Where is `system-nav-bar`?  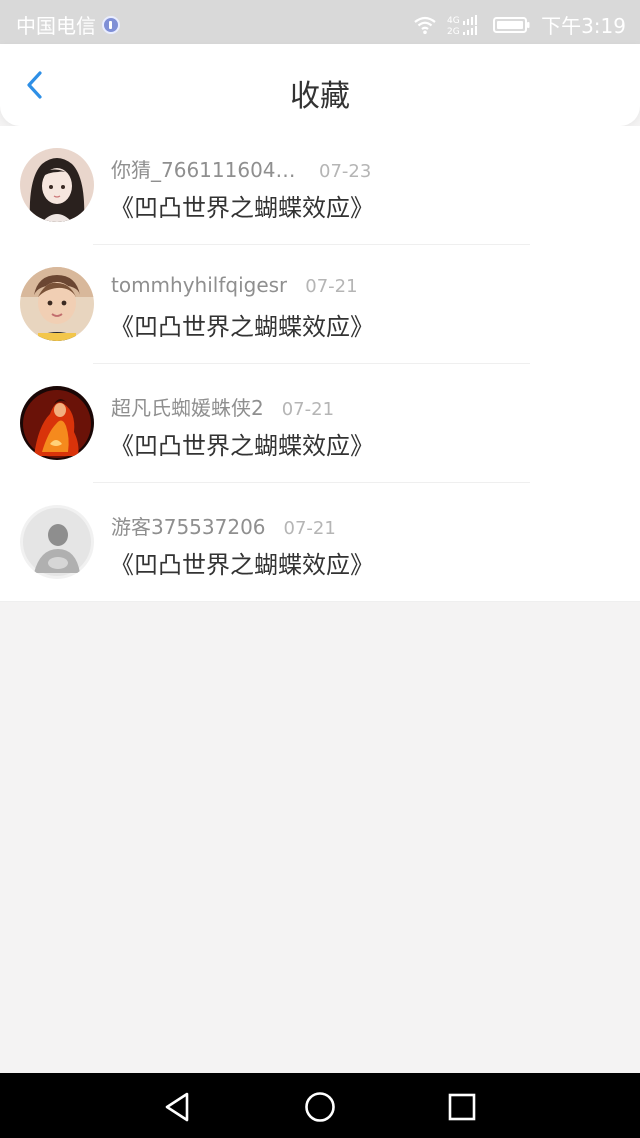
system-nav-bar is located at coordinates (320, 1105).